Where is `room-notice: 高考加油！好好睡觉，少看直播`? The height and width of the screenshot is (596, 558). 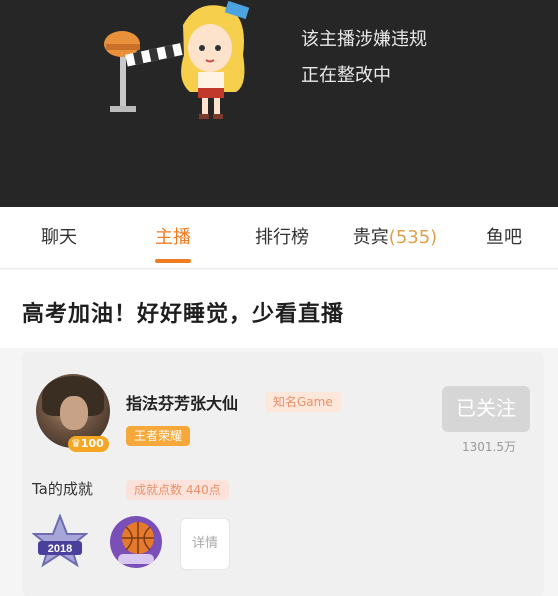
room-notice: 高考加油！好好睡觉，少看直播 is located at coordinates (279, 309).